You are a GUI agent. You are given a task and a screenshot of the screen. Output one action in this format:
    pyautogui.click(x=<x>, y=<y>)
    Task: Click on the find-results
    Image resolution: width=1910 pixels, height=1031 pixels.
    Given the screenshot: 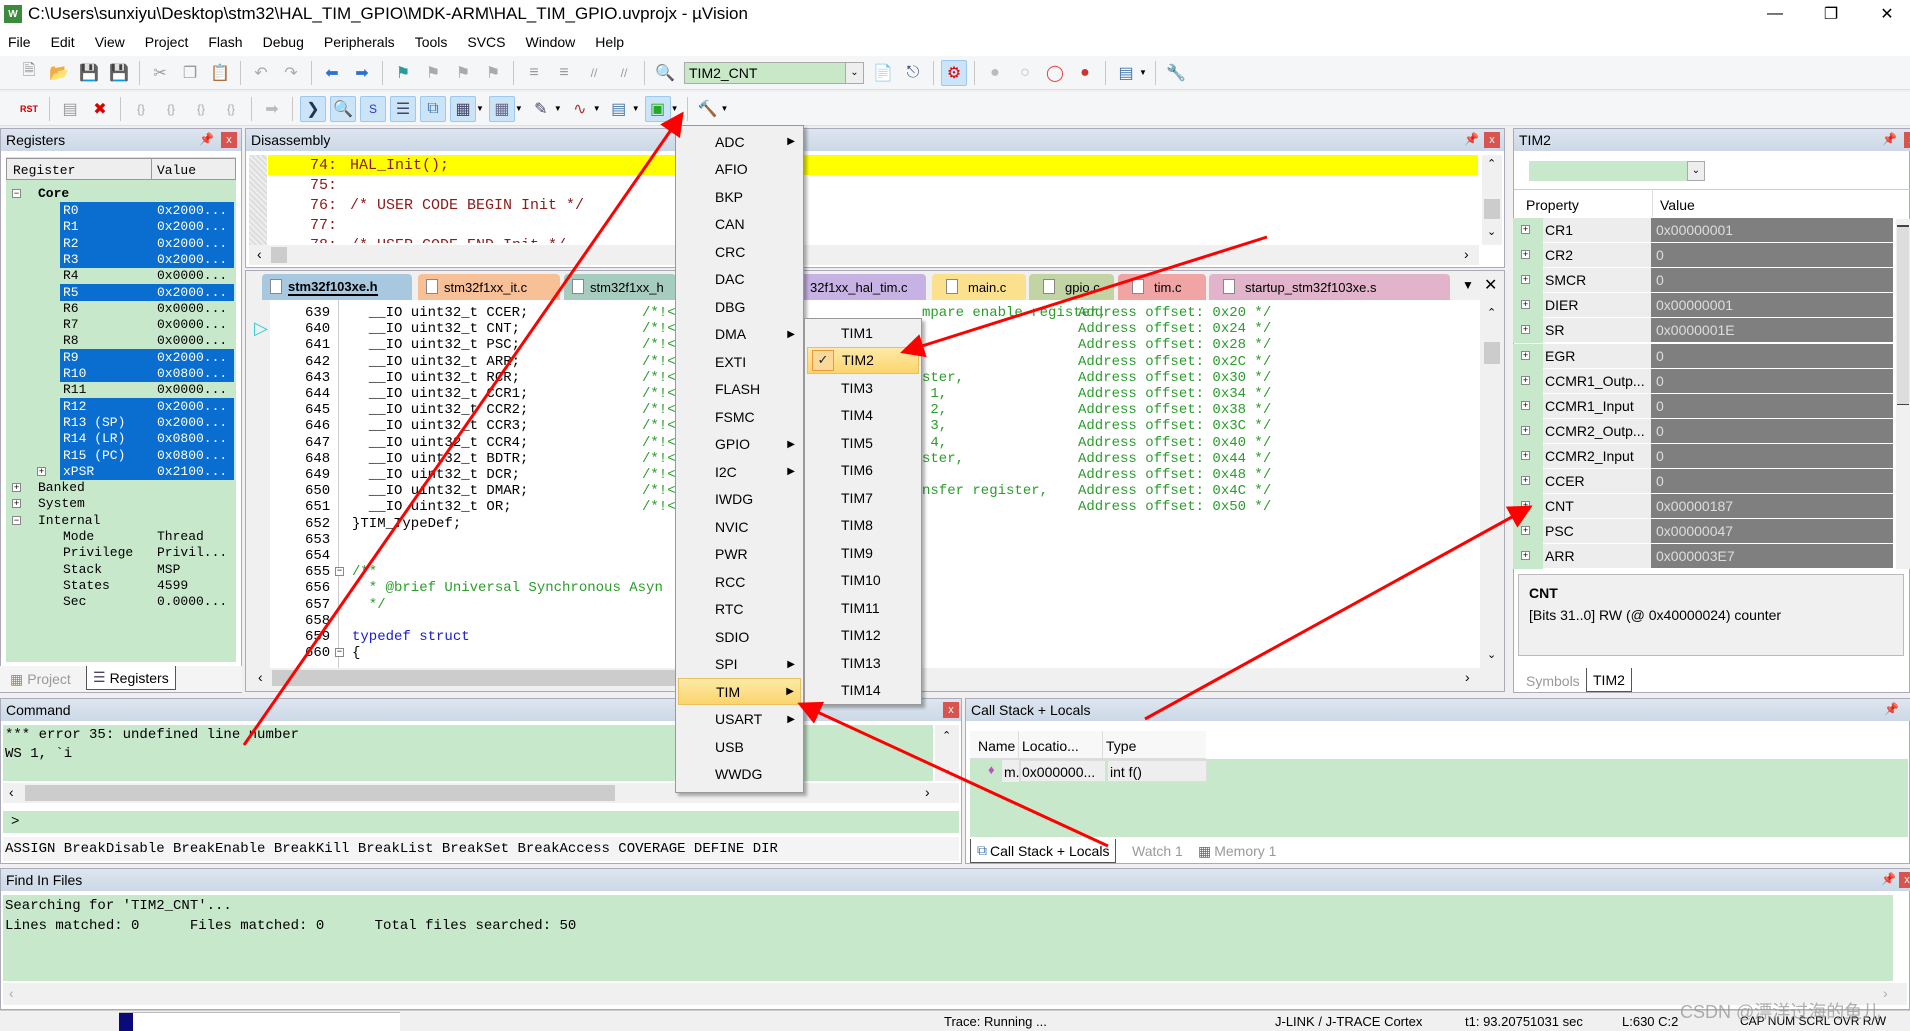 What is the action you would take?
    pyautogui.click(x=948, y=938)
    